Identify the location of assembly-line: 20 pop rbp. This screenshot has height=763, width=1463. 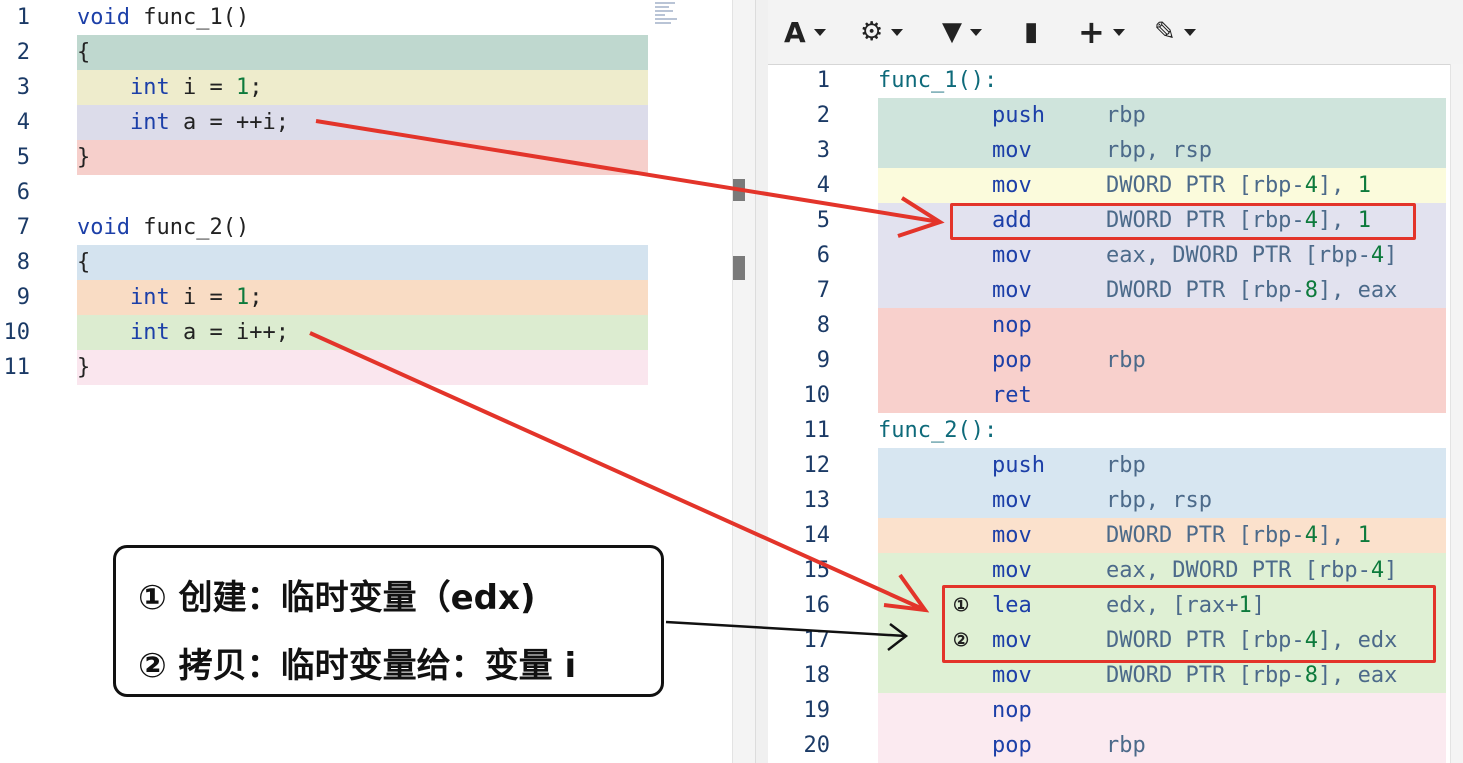
(1113, 745).